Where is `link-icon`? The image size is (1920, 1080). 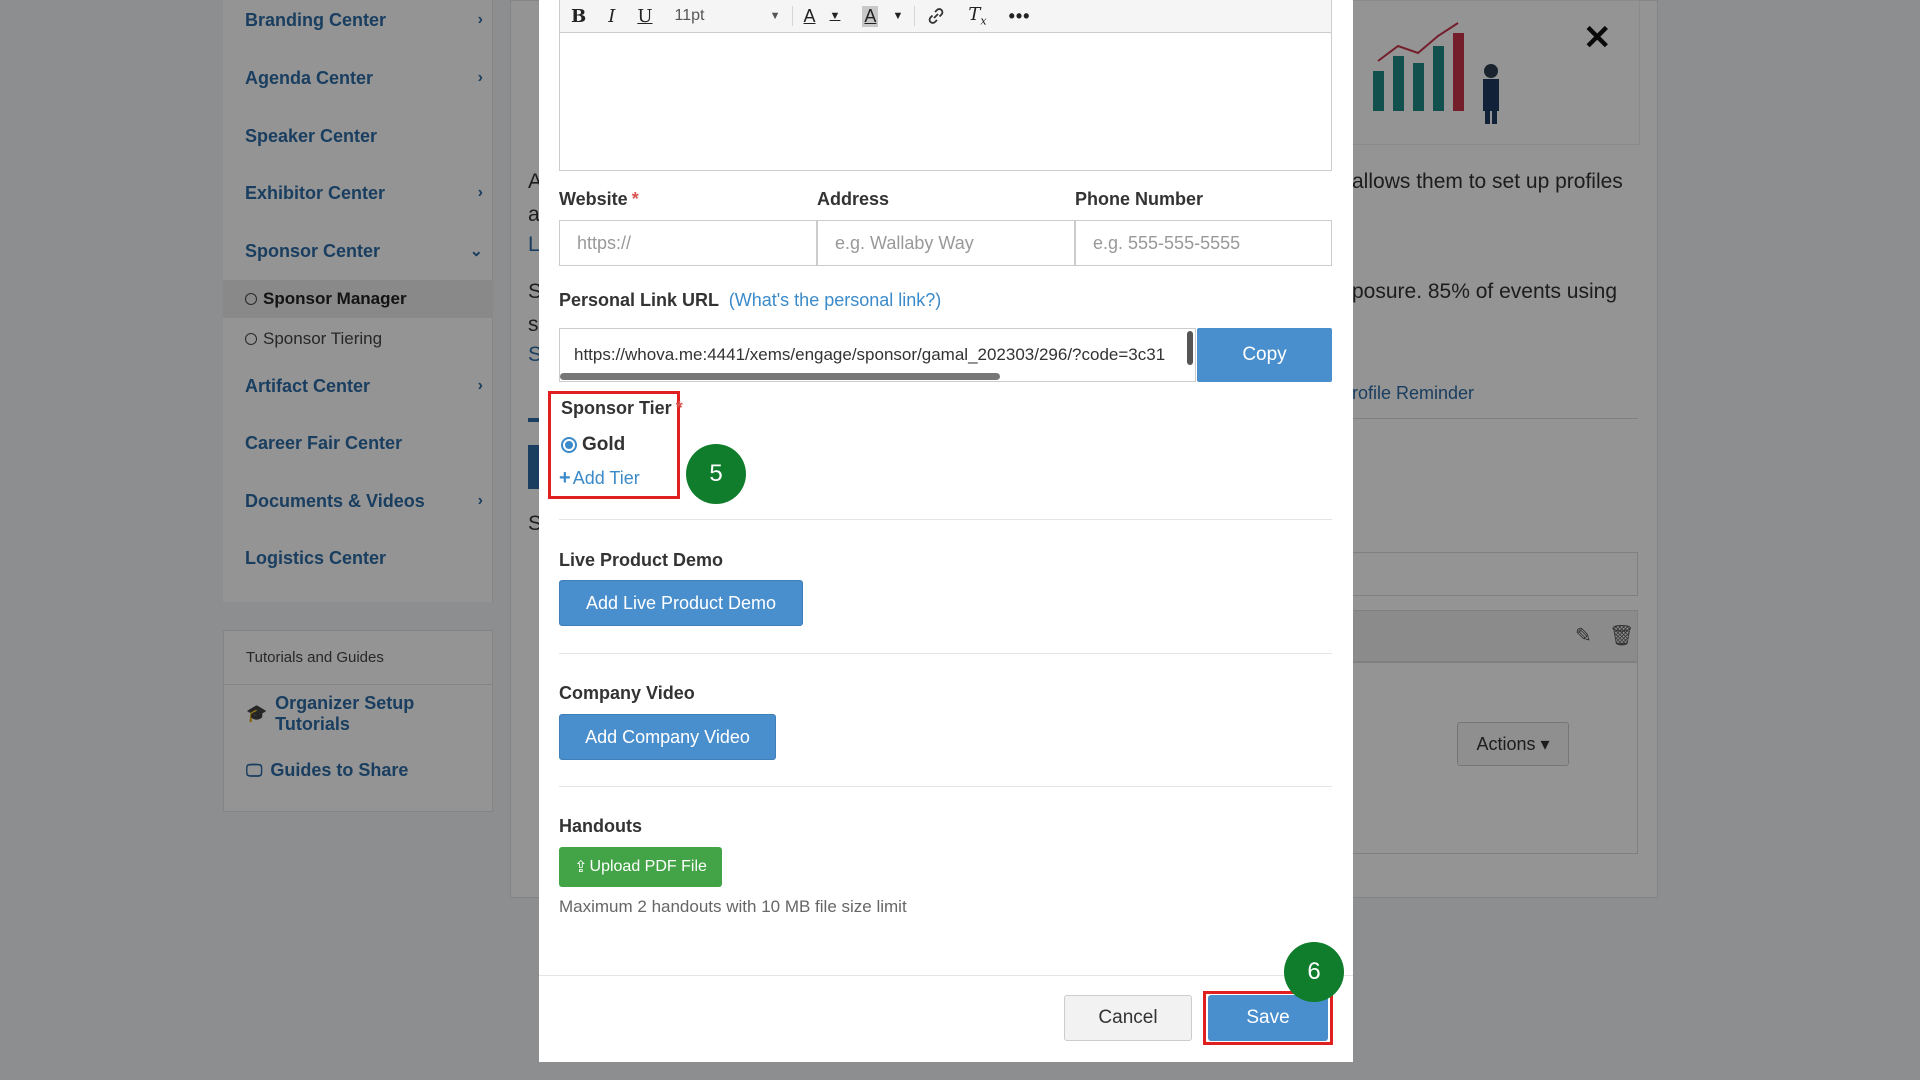 link-icon is located at coordinates (936, 16).